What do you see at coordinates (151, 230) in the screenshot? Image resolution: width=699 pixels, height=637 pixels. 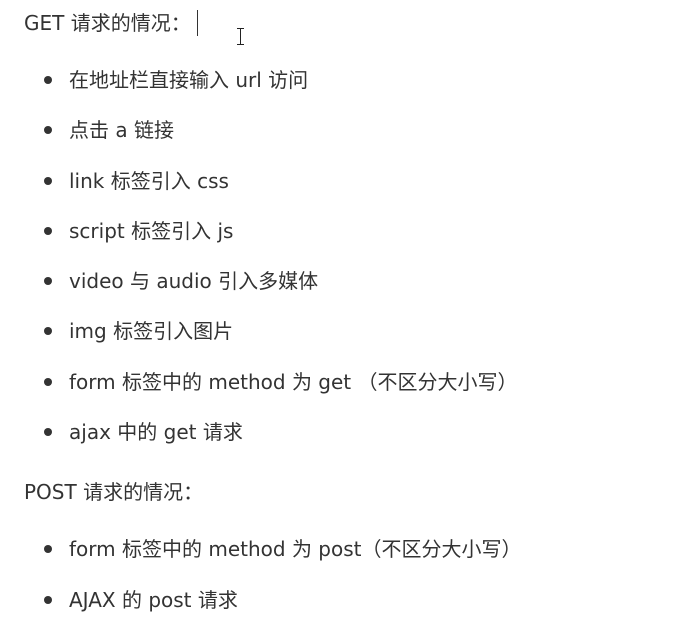 I see `list-item-text: script 标签引入 js` at bounding box center [151, 230].